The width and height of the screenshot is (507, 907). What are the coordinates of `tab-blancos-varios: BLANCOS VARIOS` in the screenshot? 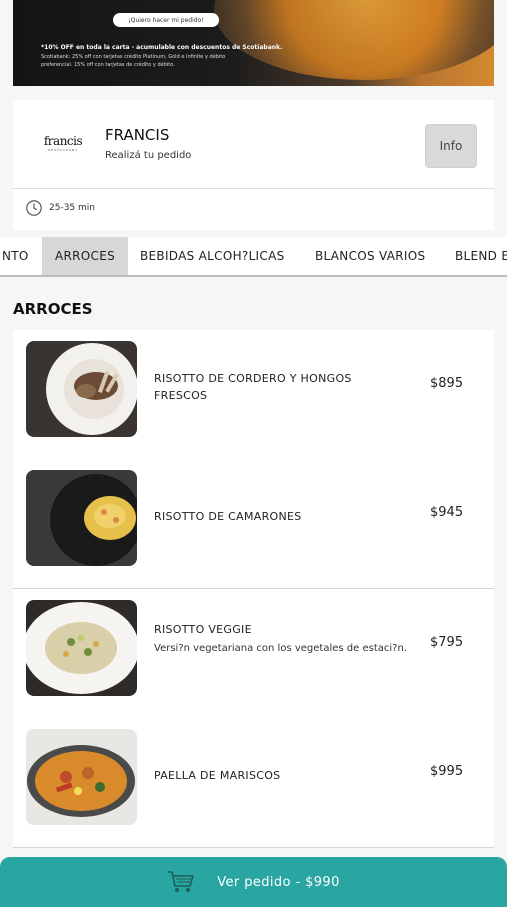 It's located at (370, 256).